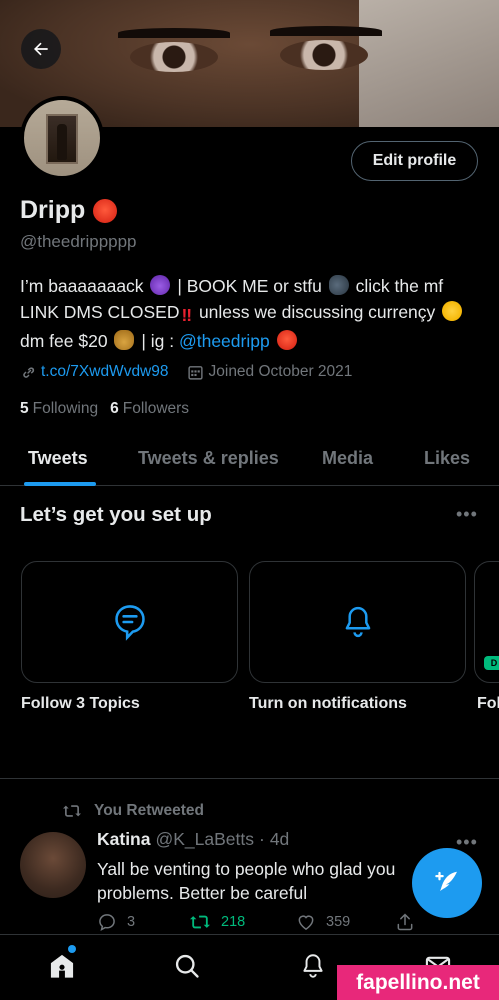 This screenshot has width=499, height=1000. I want to click on topics-icon, so click(129, 623).